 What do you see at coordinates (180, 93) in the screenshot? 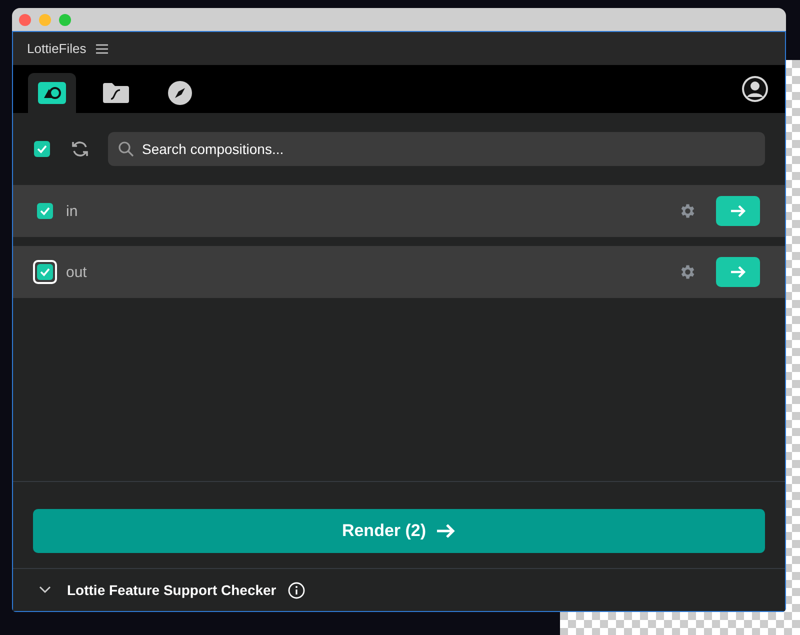
I see `compass-icon` at bounding box center [180, 93].